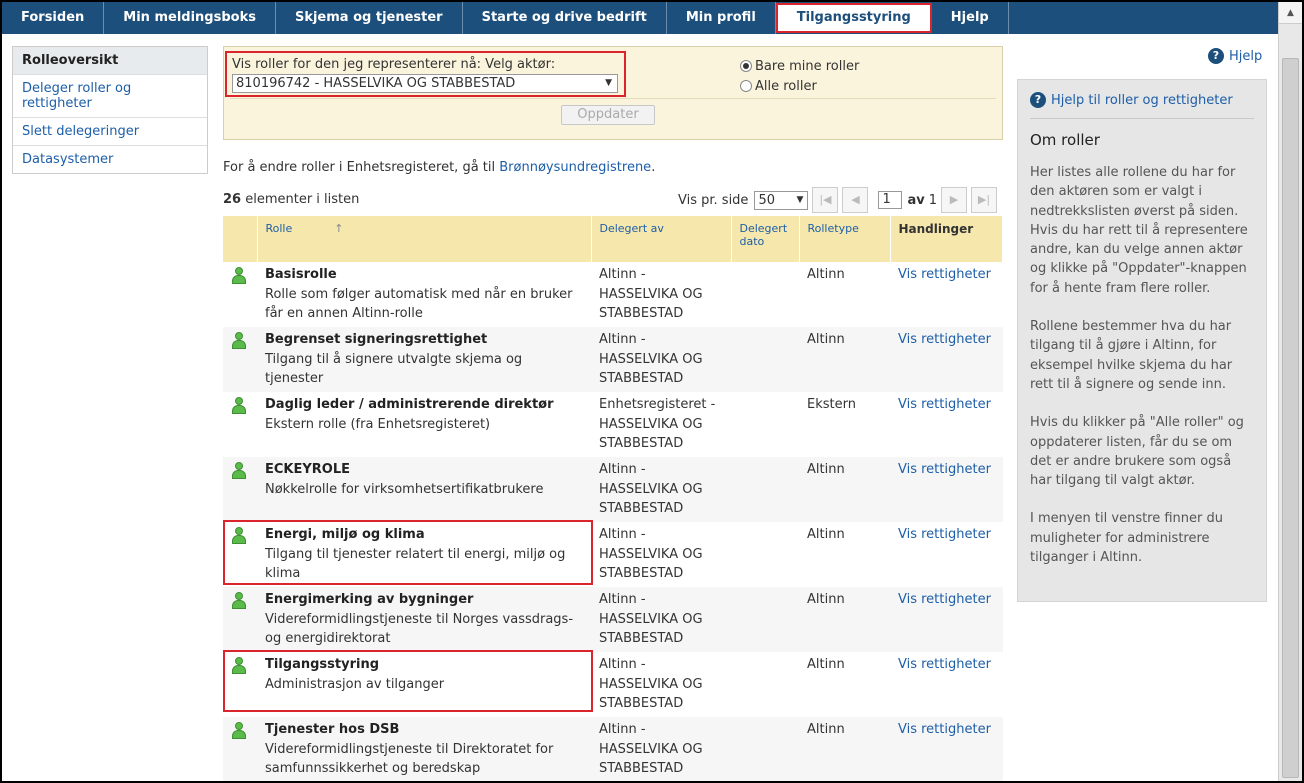 The image size is (1304, 783). What do you see at coordinates (53, 18) in the screenshot?
I see `tab-forsiden: Forsiden` at bounding box center [53, 18].